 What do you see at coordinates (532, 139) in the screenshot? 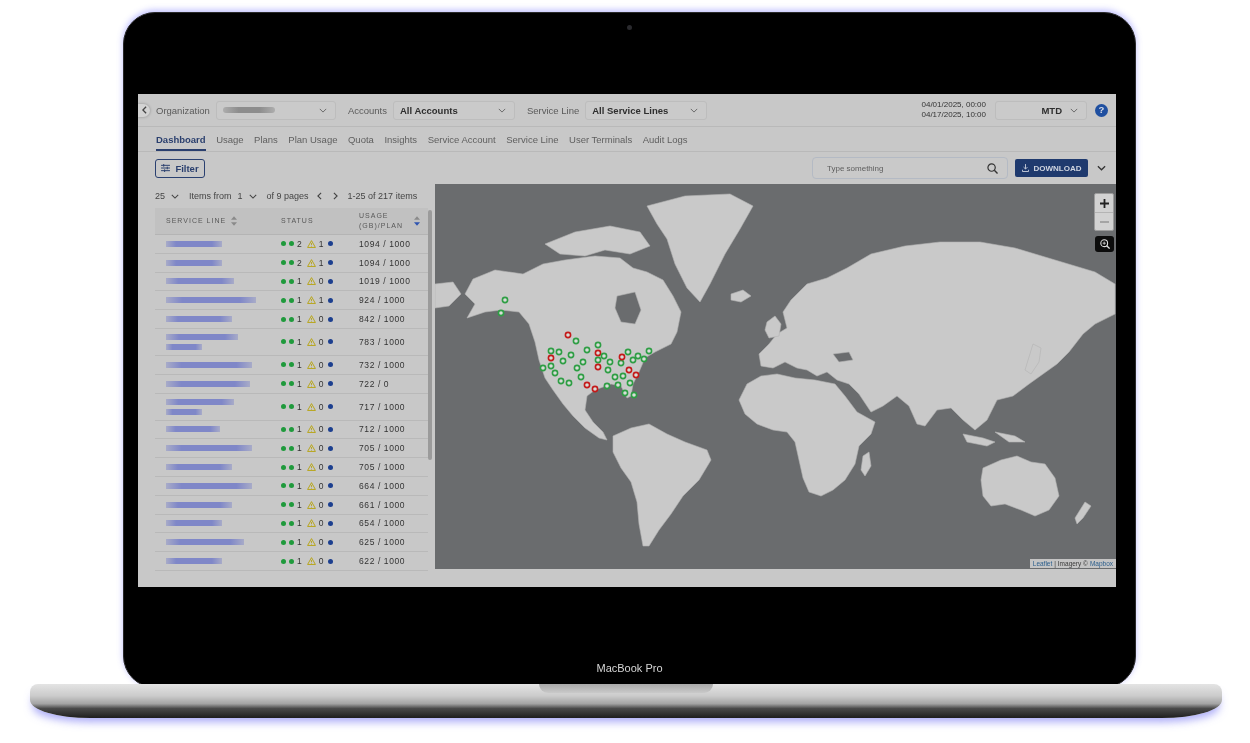
I see `tab: Service Line` at bounding box center [532, 139].